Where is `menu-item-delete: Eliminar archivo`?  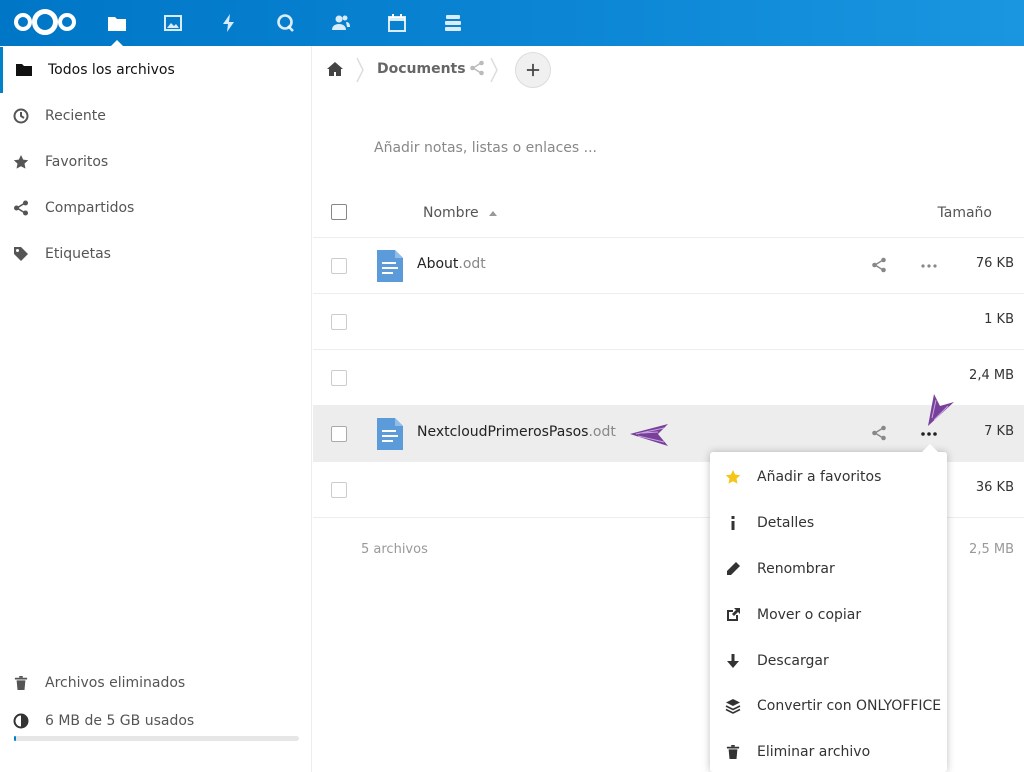
menu-item-delete: Eliminar archivo is located at coordinates (828, 750).